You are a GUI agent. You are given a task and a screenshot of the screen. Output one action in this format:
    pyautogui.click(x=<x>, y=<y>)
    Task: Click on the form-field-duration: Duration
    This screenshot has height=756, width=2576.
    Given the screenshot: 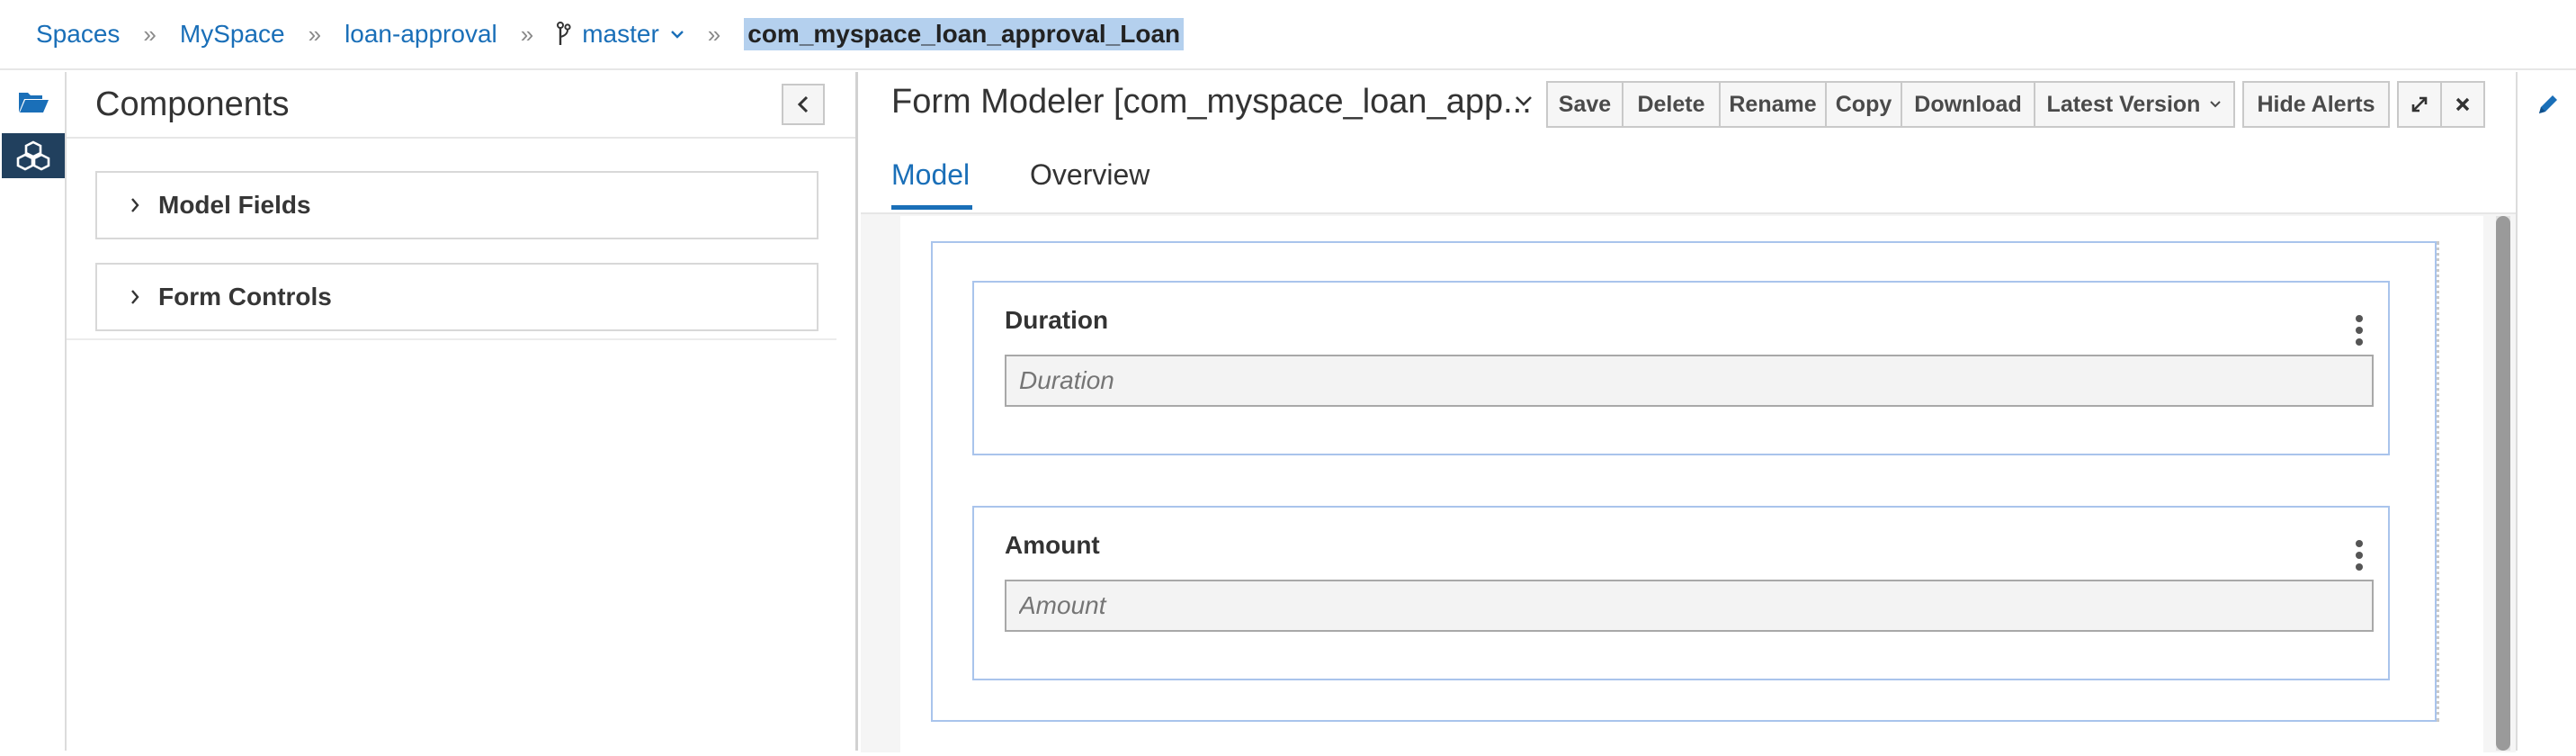 What is the action you would take?
    pyautogui.click(x=1681, y=368)
    